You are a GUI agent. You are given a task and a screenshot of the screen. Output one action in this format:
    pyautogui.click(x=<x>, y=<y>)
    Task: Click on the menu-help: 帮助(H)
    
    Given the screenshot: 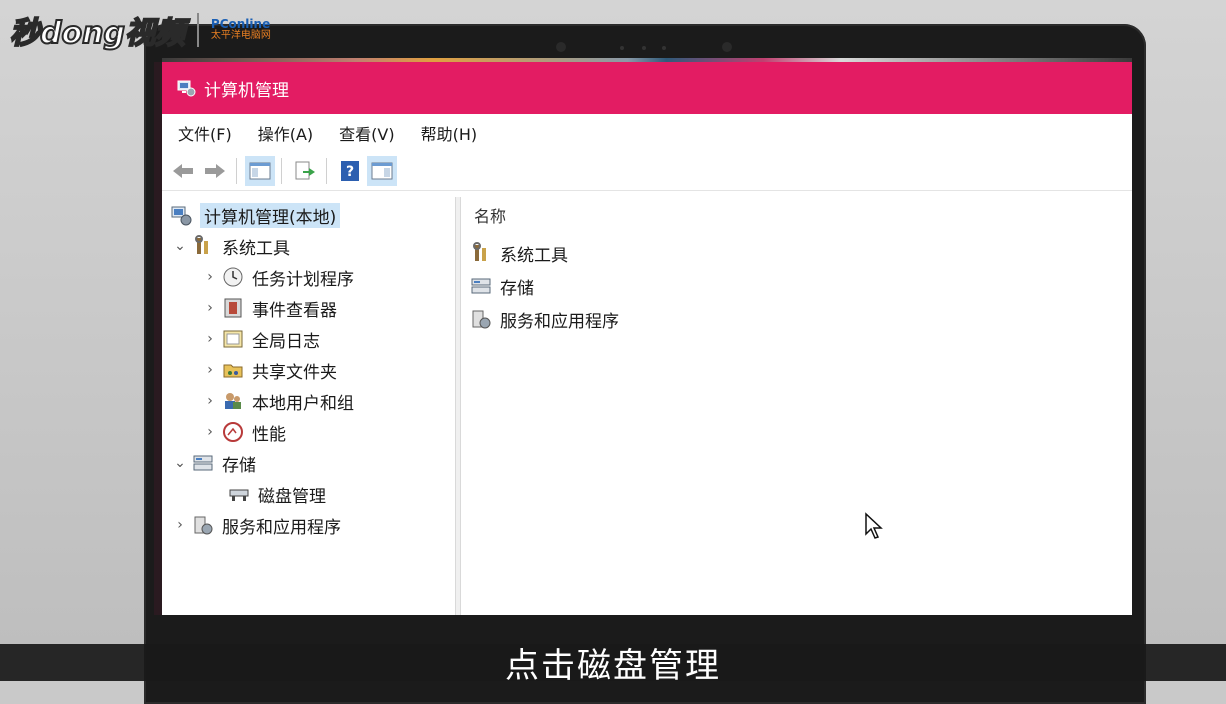 What is the action you would take?
    pyautogui.click(x=449, y=133)
    